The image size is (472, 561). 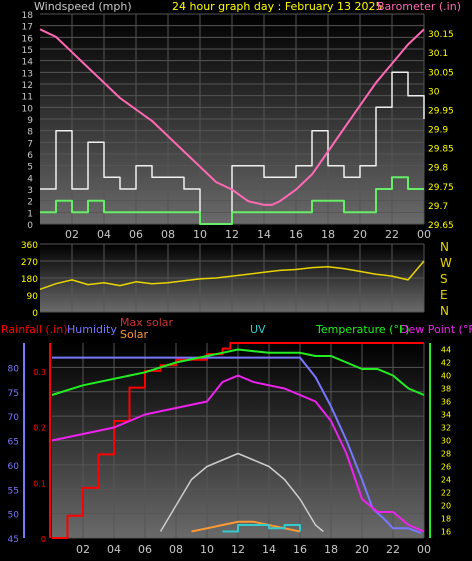 What do you see at coordinates (92, 329) in the screenshot?
I see `legend-humidity: Humidity` at bounding box center [92, 329].